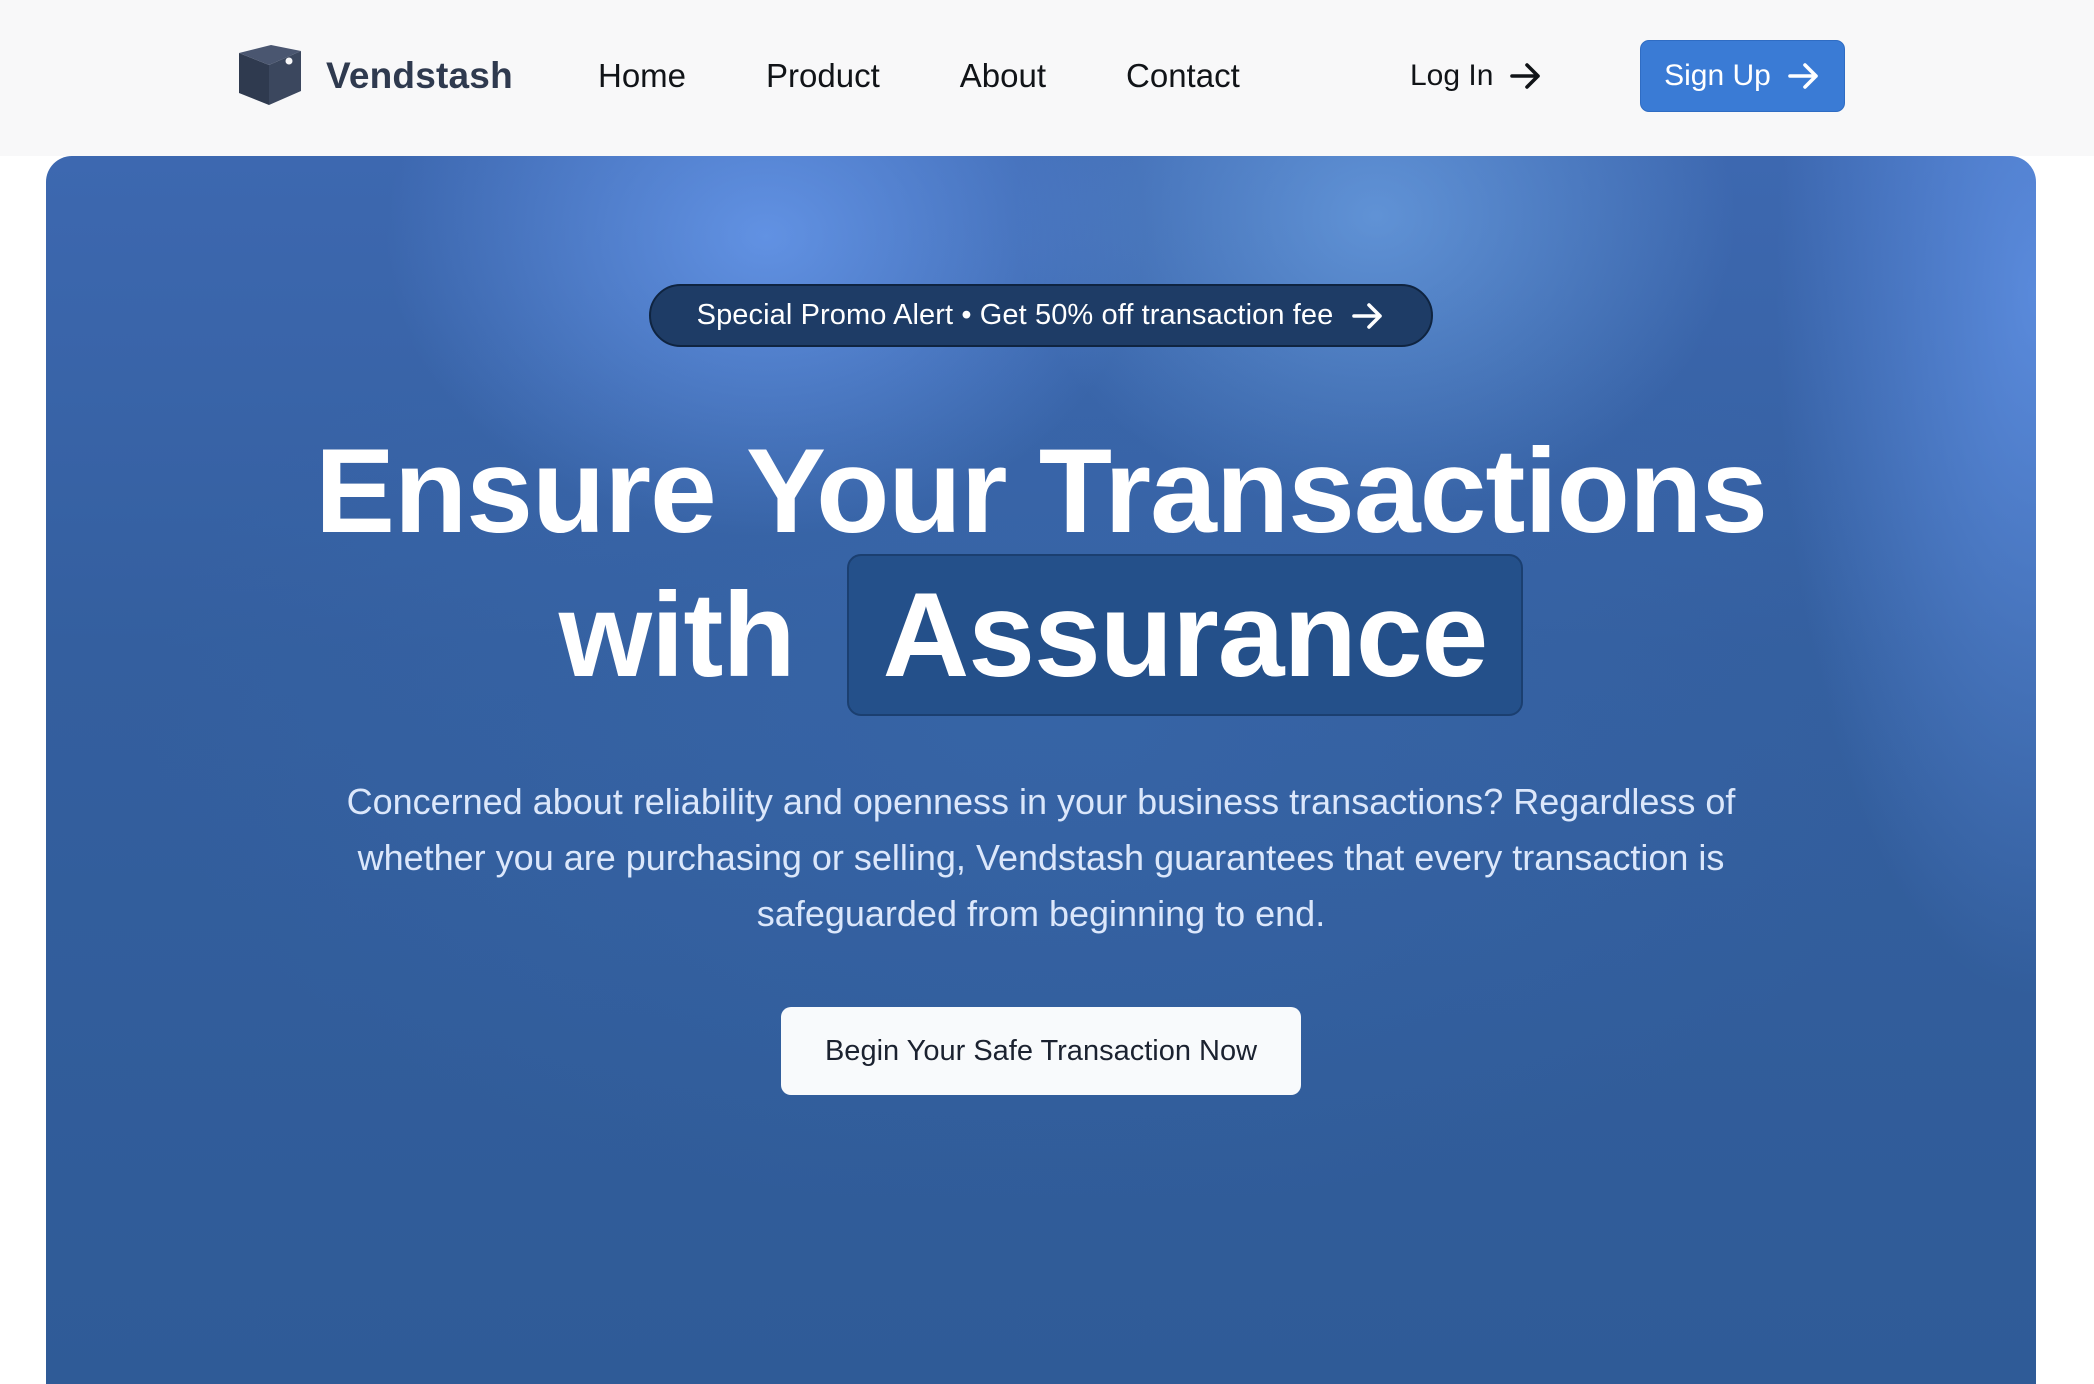 This screenshot has height=1384, width=2094. I want to click on nav-link-product: Product, so click(823, 76).